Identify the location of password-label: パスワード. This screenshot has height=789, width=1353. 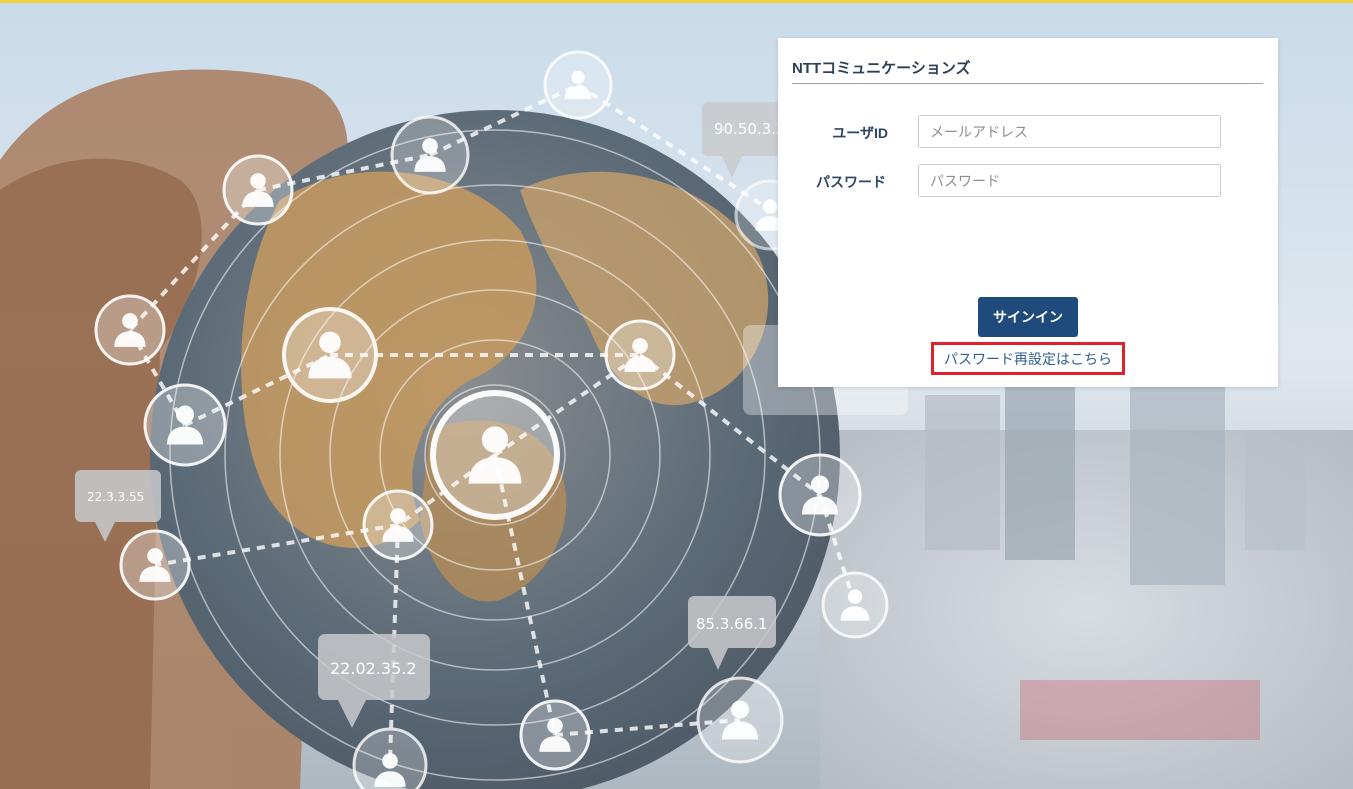
(851, 182).